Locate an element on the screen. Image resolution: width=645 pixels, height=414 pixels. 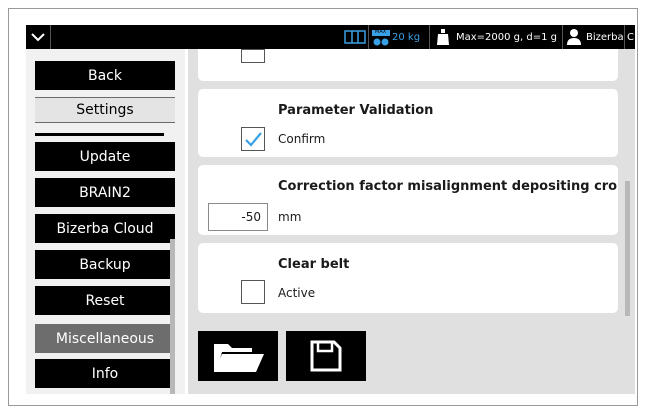
save-button is located at coordinates (326, 356).